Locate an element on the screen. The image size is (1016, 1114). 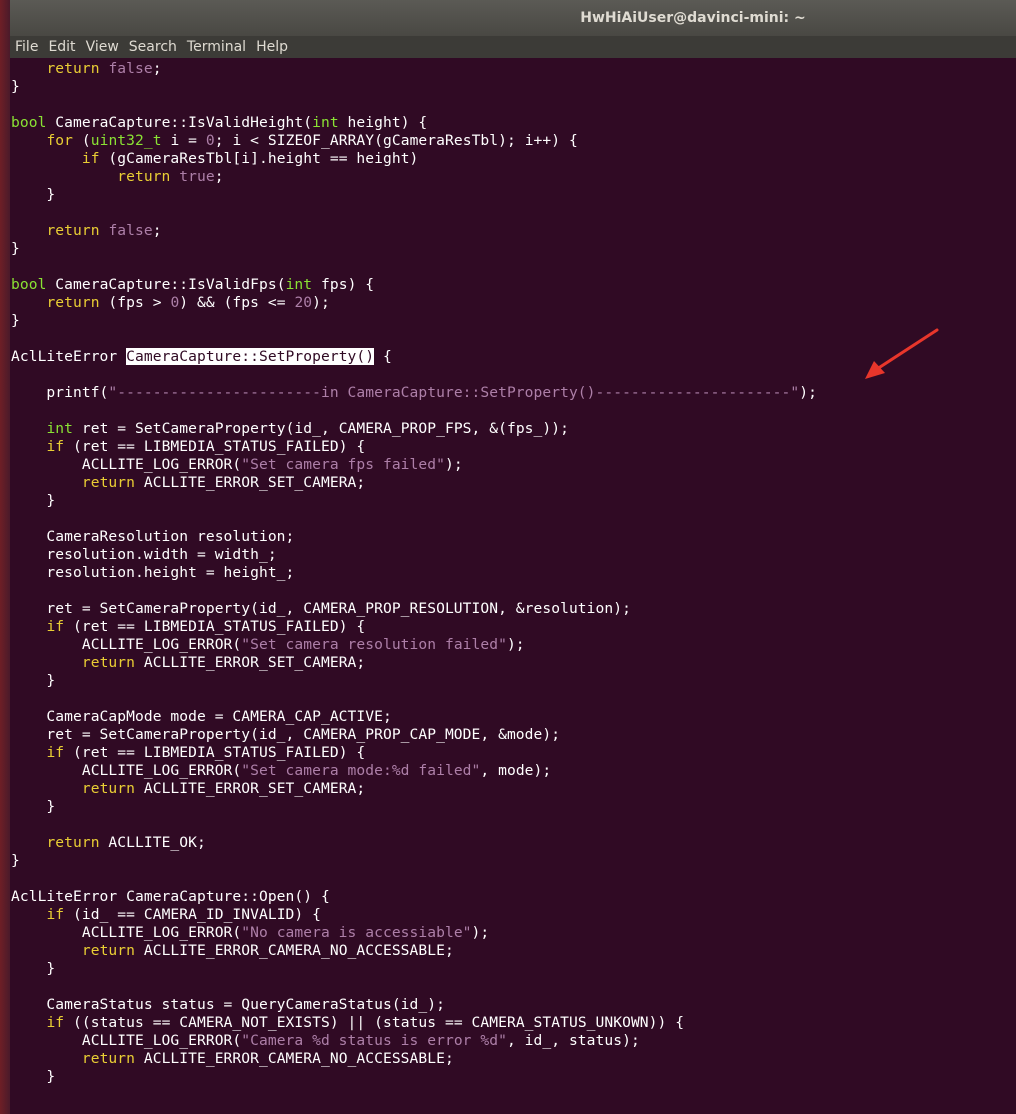
code-token: , mode); is located at coordinates (516, 770).